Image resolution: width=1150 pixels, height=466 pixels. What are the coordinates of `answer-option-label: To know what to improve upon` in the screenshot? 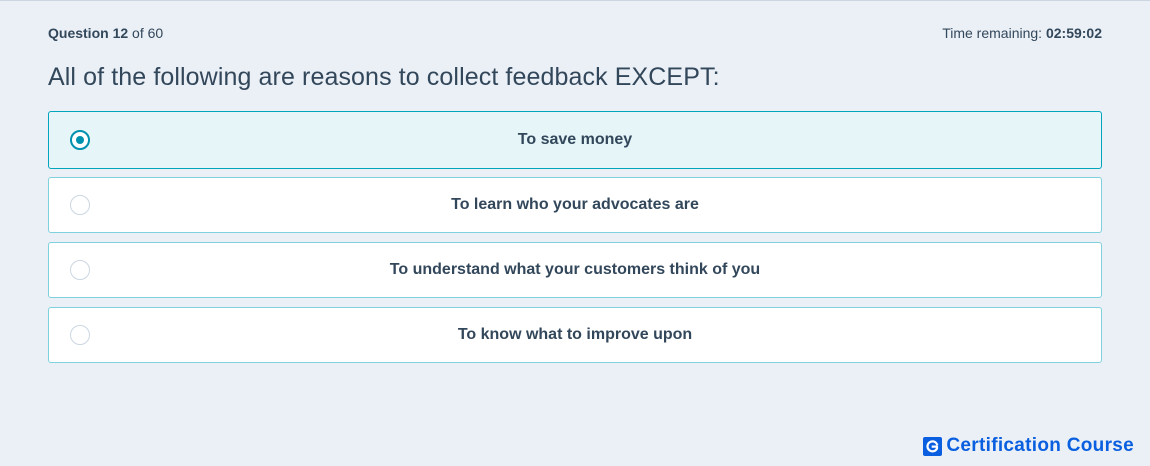 It's located at (575, 334).